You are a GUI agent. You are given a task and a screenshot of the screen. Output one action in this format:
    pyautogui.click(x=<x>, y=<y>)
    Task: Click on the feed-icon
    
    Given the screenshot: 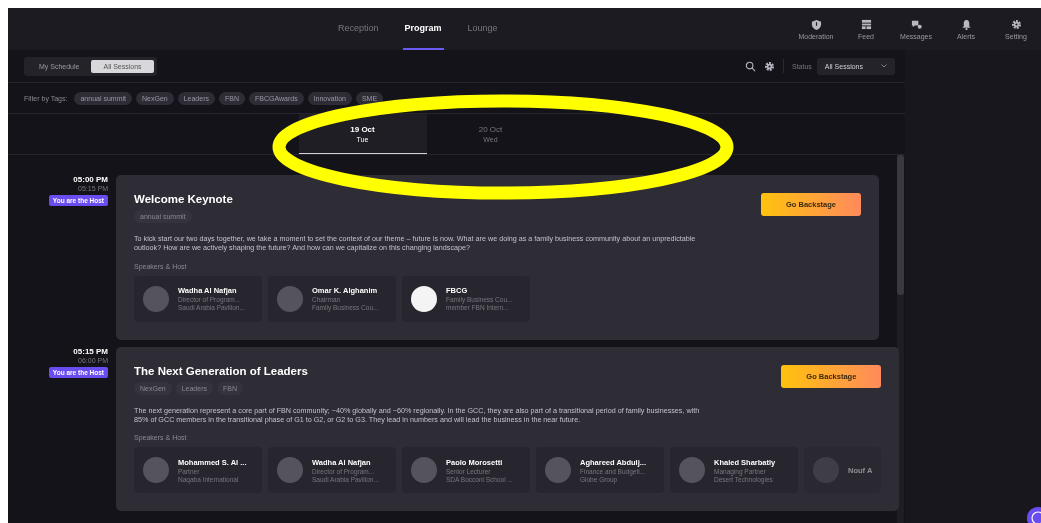 What is the action you would take?
    pyautogui.click(x=866, y=24)
    